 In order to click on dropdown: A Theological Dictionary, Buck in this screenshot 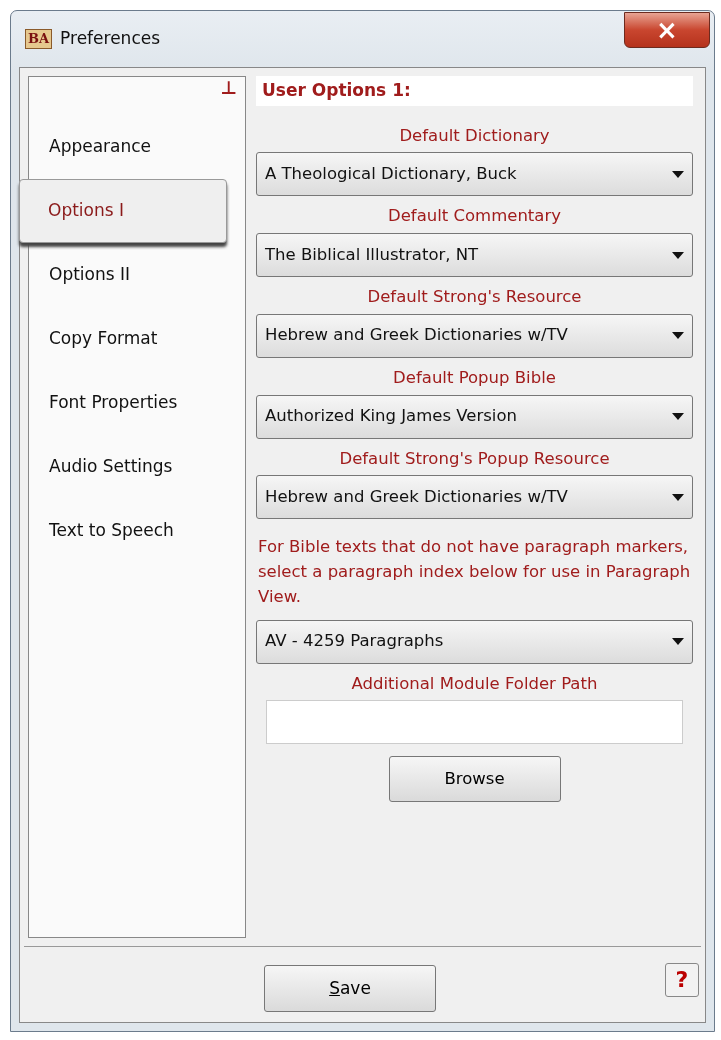, I will do `click(474, 174)`.